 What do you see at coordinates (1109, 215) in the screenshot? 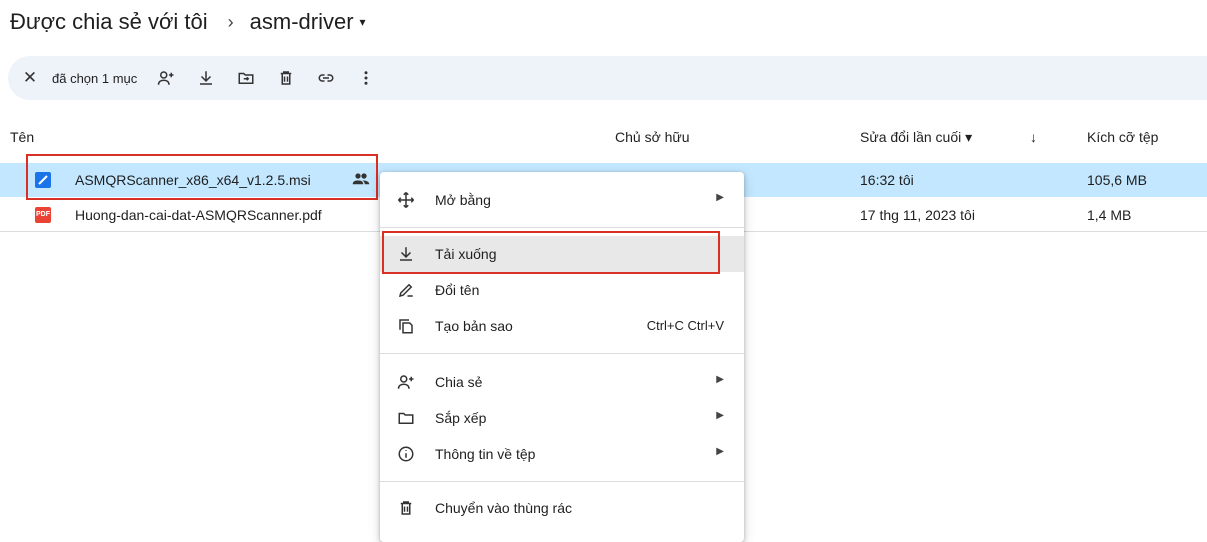
I see `file-size: 1,4 MB` at bounding box center [1109, 215].